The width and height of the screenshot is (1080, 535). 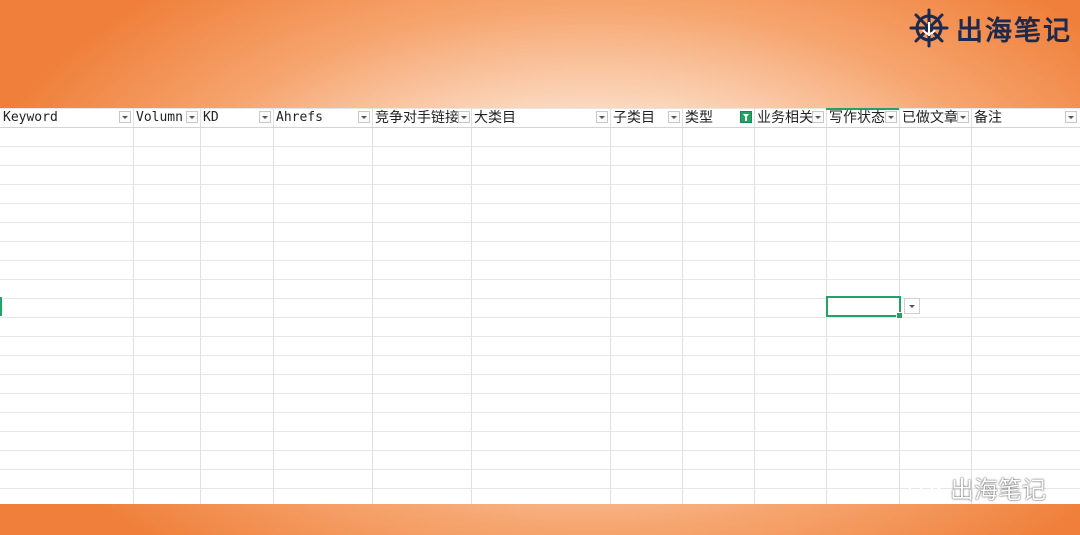 What do you see at coordinates (699, 118) in the screenshot?
I see `header-label: 类型` at bounding box center [699, 118].